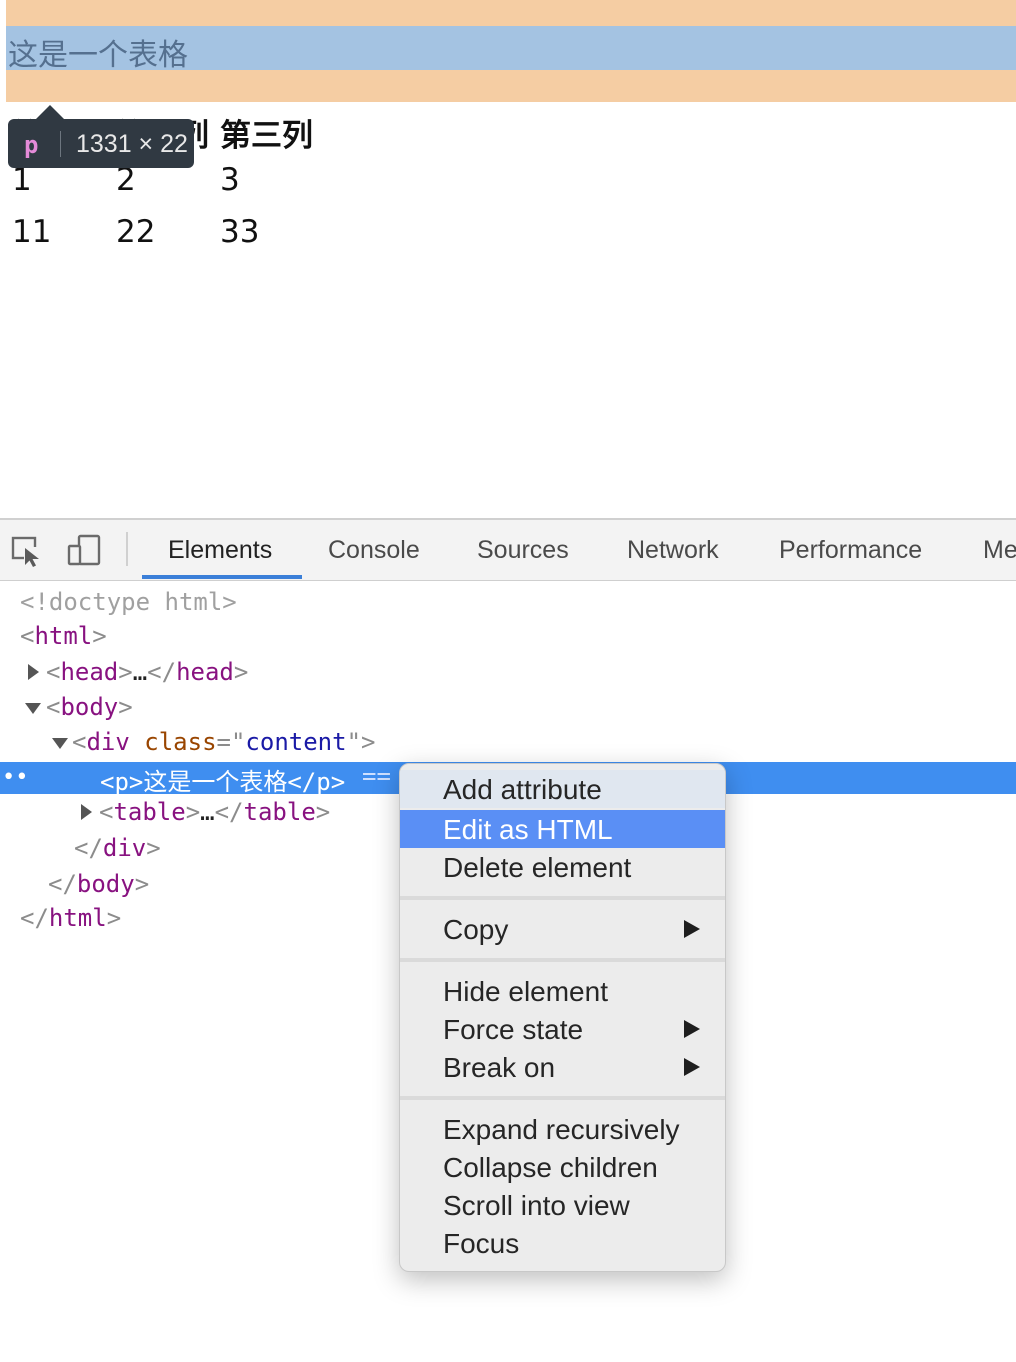 The width and height of the screenshot is (1016, 1362). Describe the element at coordinates (222, 779) in the screenshot. I see `dom-node-p-selected: <p>这是一个表格</p>` at that location.